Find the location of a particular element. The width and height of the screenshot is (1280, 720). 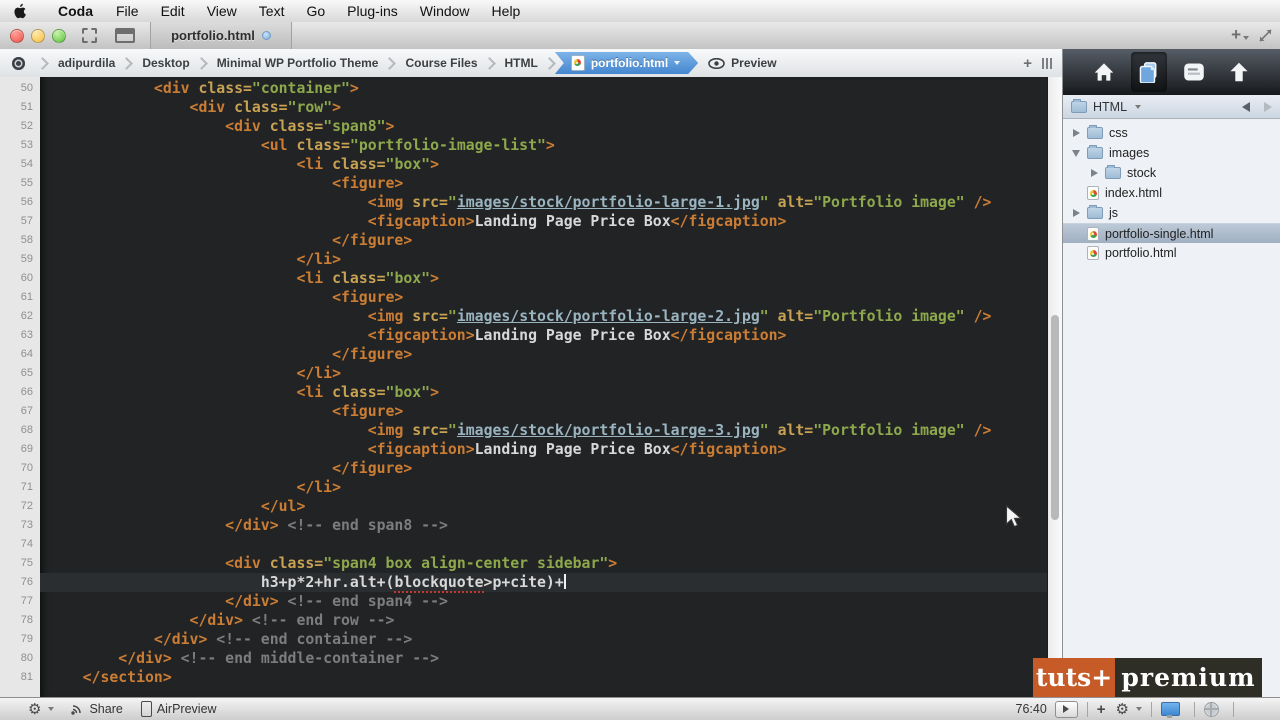

document-tab: portfolio.html is located at coordinates (221, 35).